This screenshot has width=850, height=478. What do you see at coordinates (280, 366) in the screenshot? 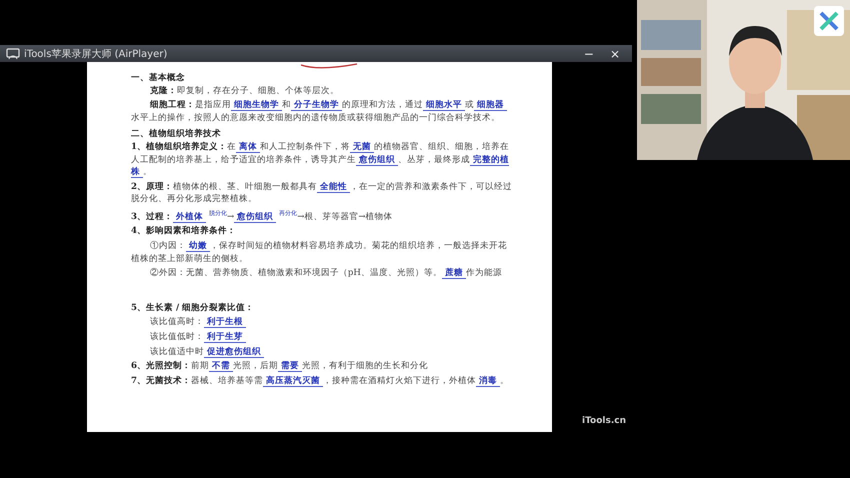
I see `paragraph: 6、光照控制：前期 不需 光照，后期 需要 光照，有利于细胞的生长和分化` at bounding box center [280, 366].